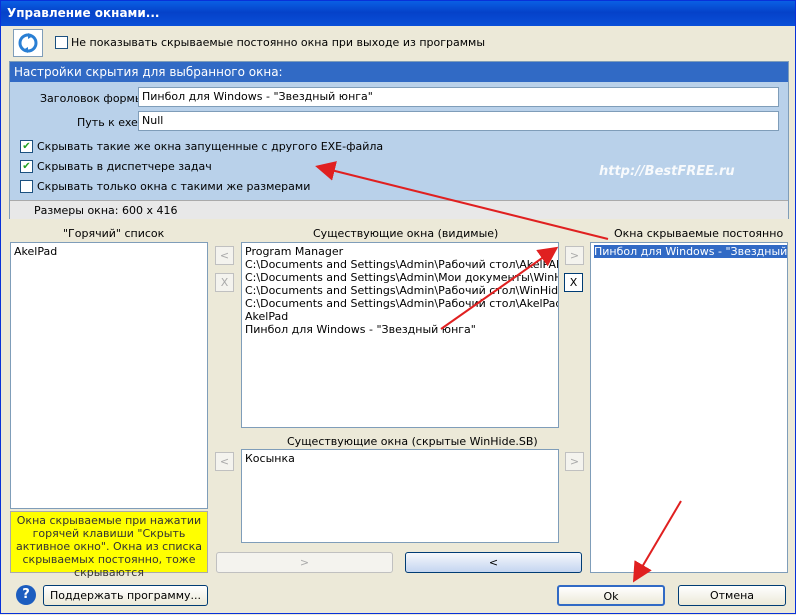 This screenshot has width=796, height=615. What do you see at coordinates (499, 288) in the screenshot?
I see `arrow-to-pinball-item` at bounding box center [499, 288].